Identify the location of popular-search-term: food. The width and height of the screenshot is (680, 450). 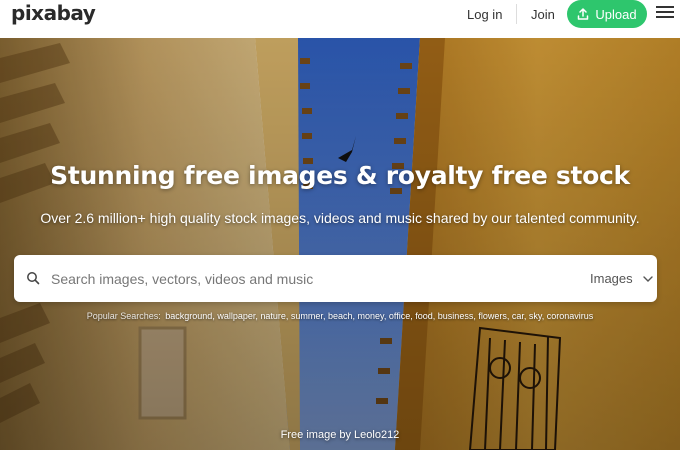
(424, 316).